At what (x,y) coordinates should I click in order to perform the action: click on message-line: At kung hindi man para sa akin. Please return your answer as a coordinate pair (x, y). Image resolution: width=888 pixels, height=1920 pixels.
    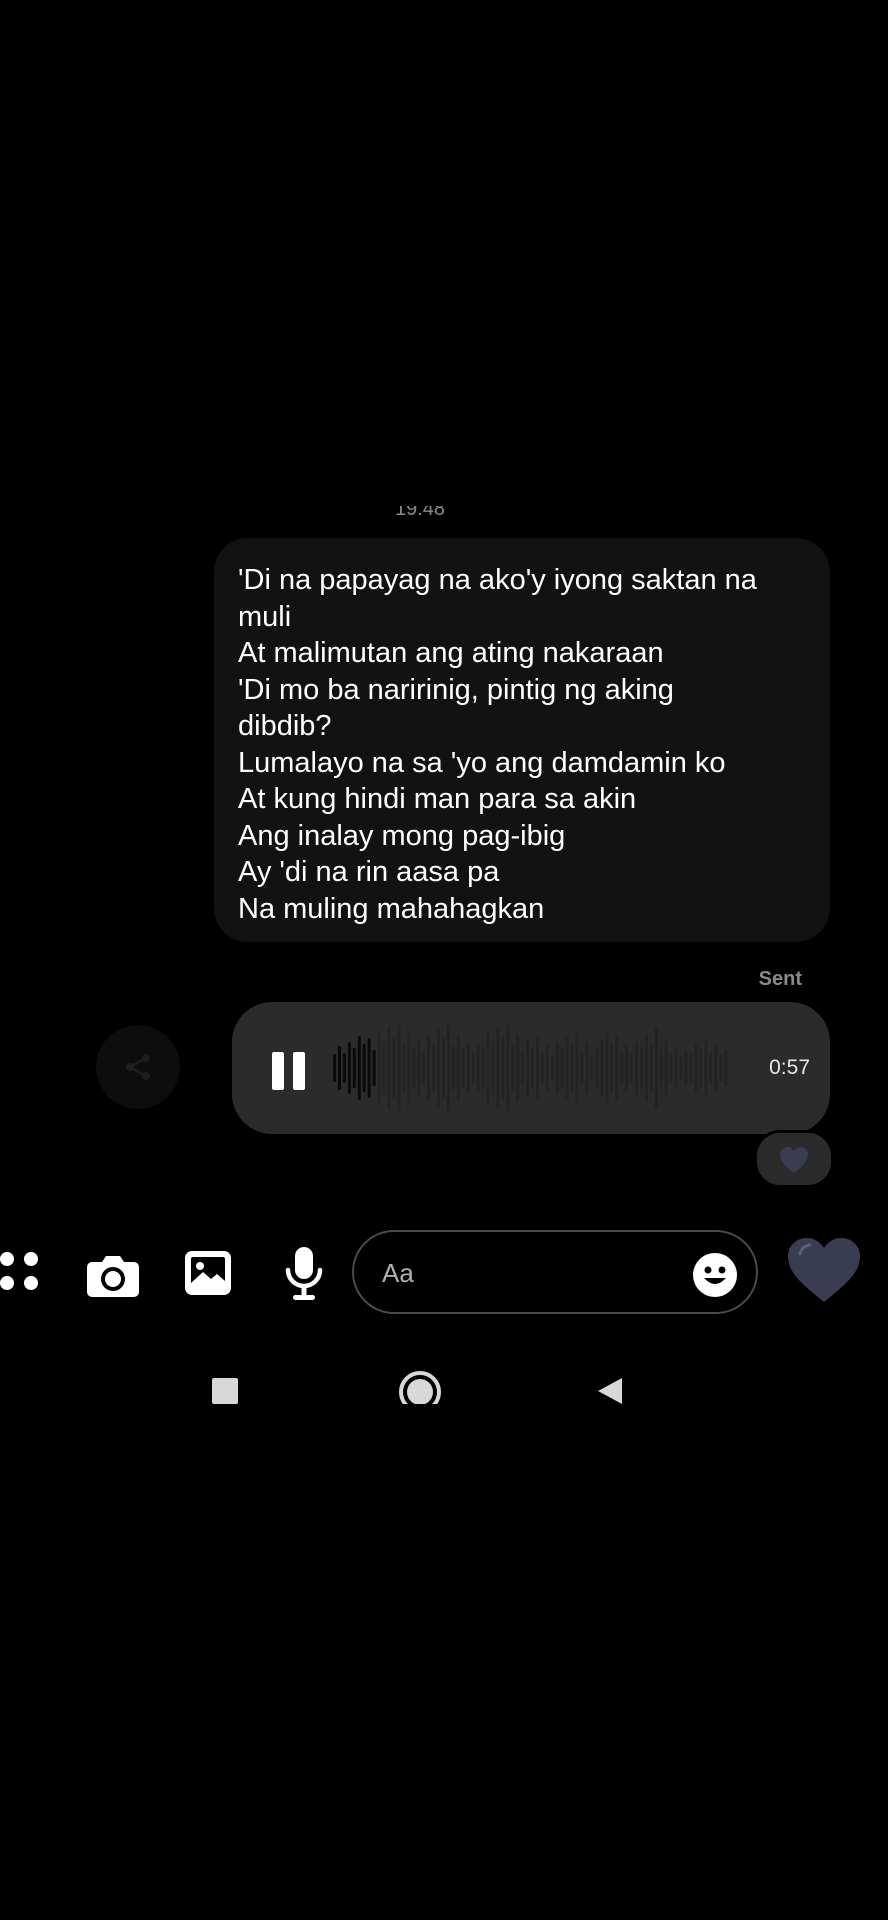
    Looking at the image, I should click on (437, 799).